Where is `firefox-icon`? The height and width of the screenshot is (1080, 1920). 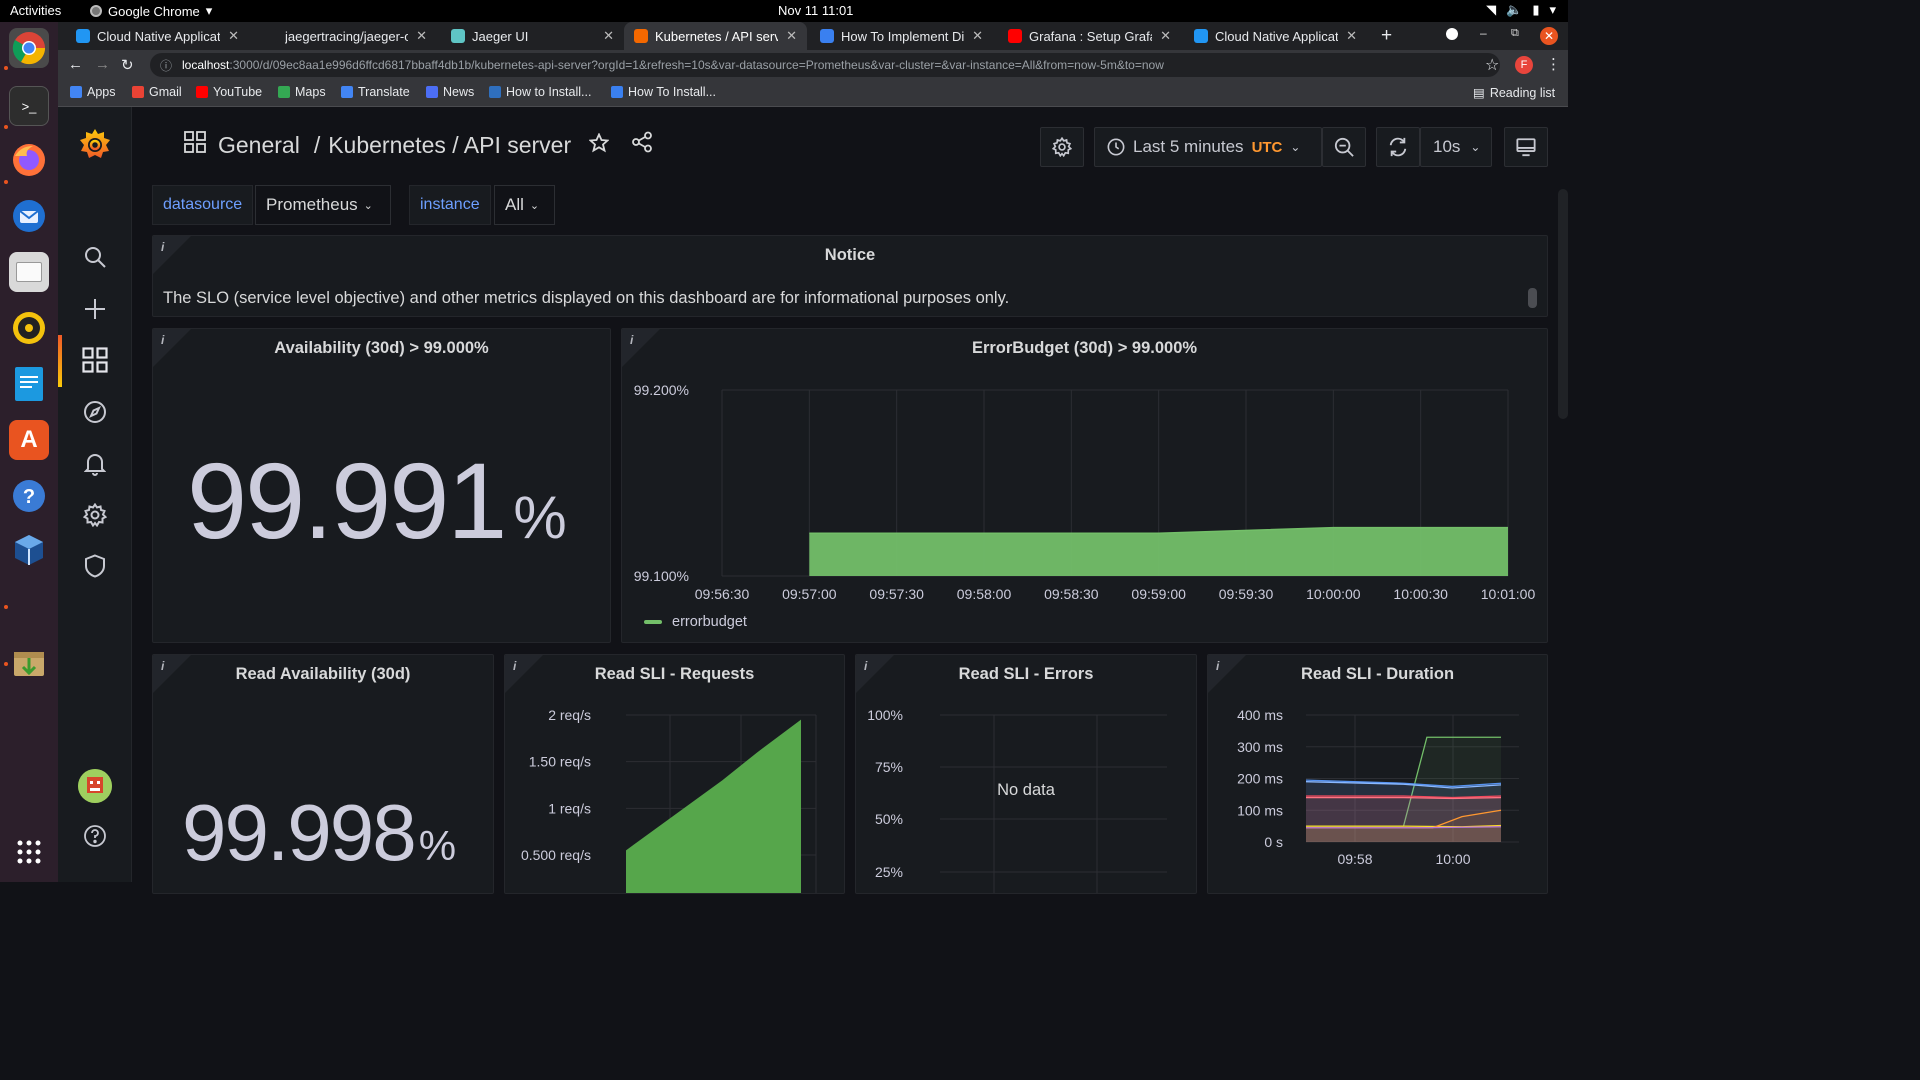
firefox-icon is located at coordinates (29, 160).